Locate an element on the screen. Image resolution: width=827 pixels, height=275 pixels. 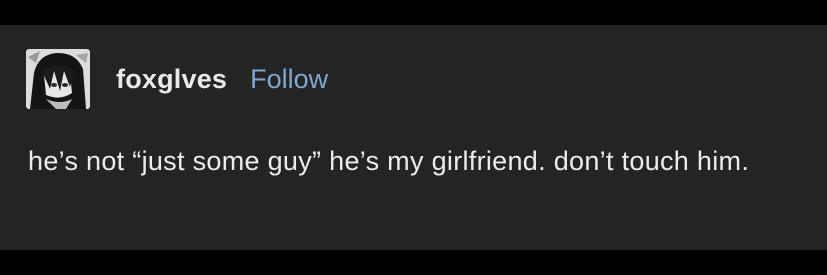
follow-button: Follow is located at coordinates (289, 79).